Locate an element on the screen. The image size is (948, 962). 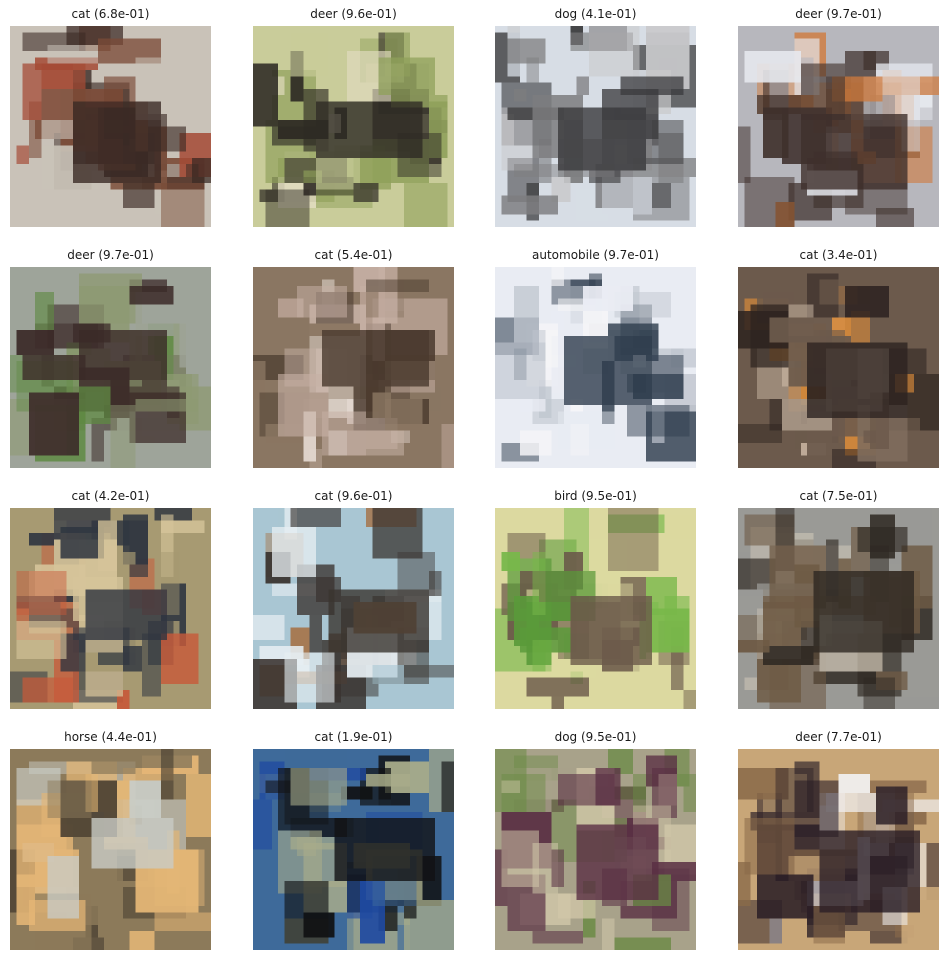
image-panel: cat (7.5e-01) is located at coordinates (838, 598).